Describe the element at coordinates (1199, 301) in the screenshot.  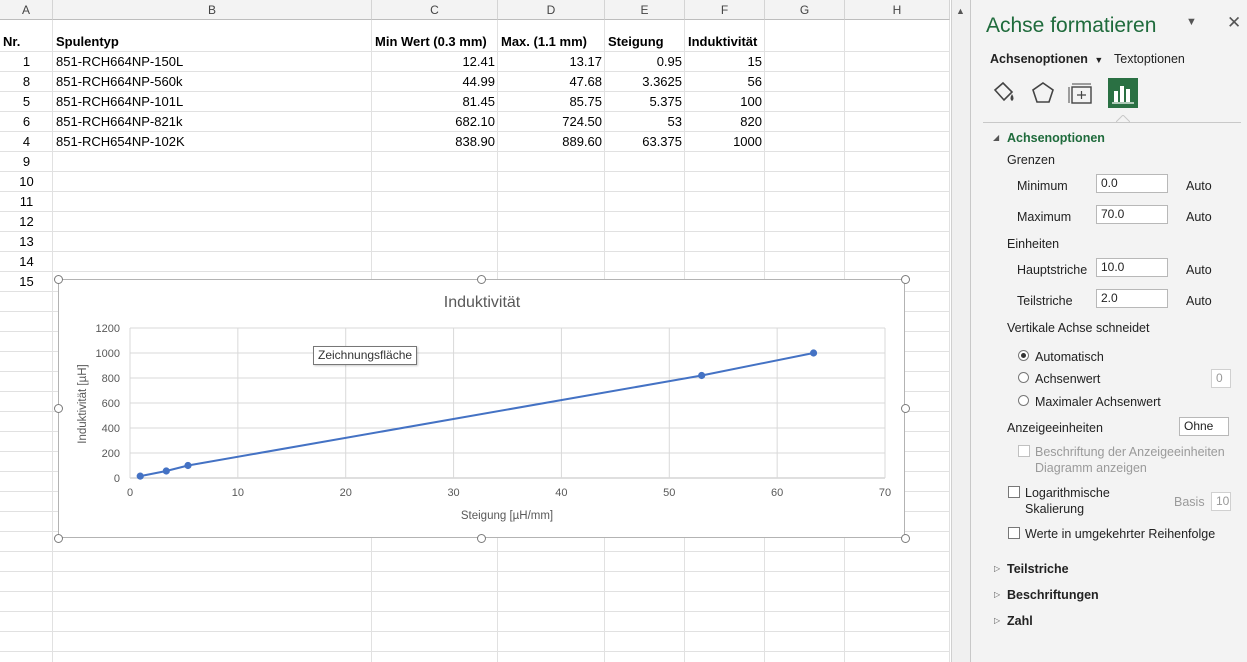
I see `minor-auto-label: Auto` at that location.